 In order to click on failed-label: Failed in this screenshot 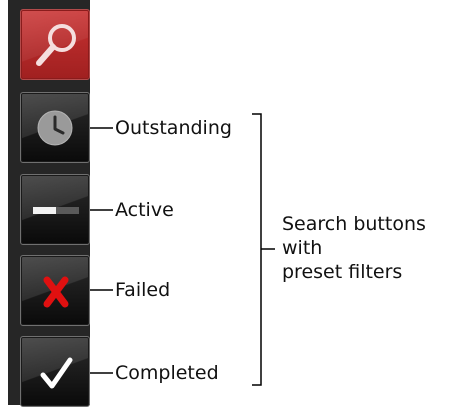, I will do `click(143, 290)`.